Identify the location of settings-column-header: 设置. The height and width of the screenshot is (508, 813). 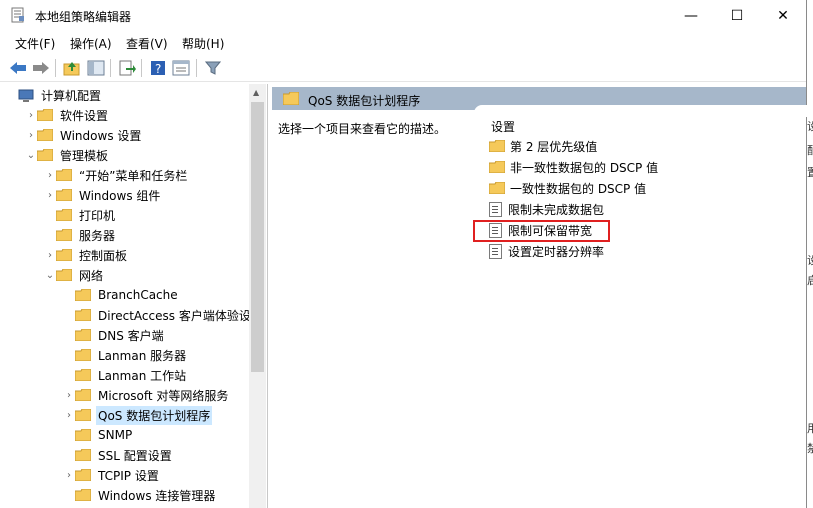
(503, 126).